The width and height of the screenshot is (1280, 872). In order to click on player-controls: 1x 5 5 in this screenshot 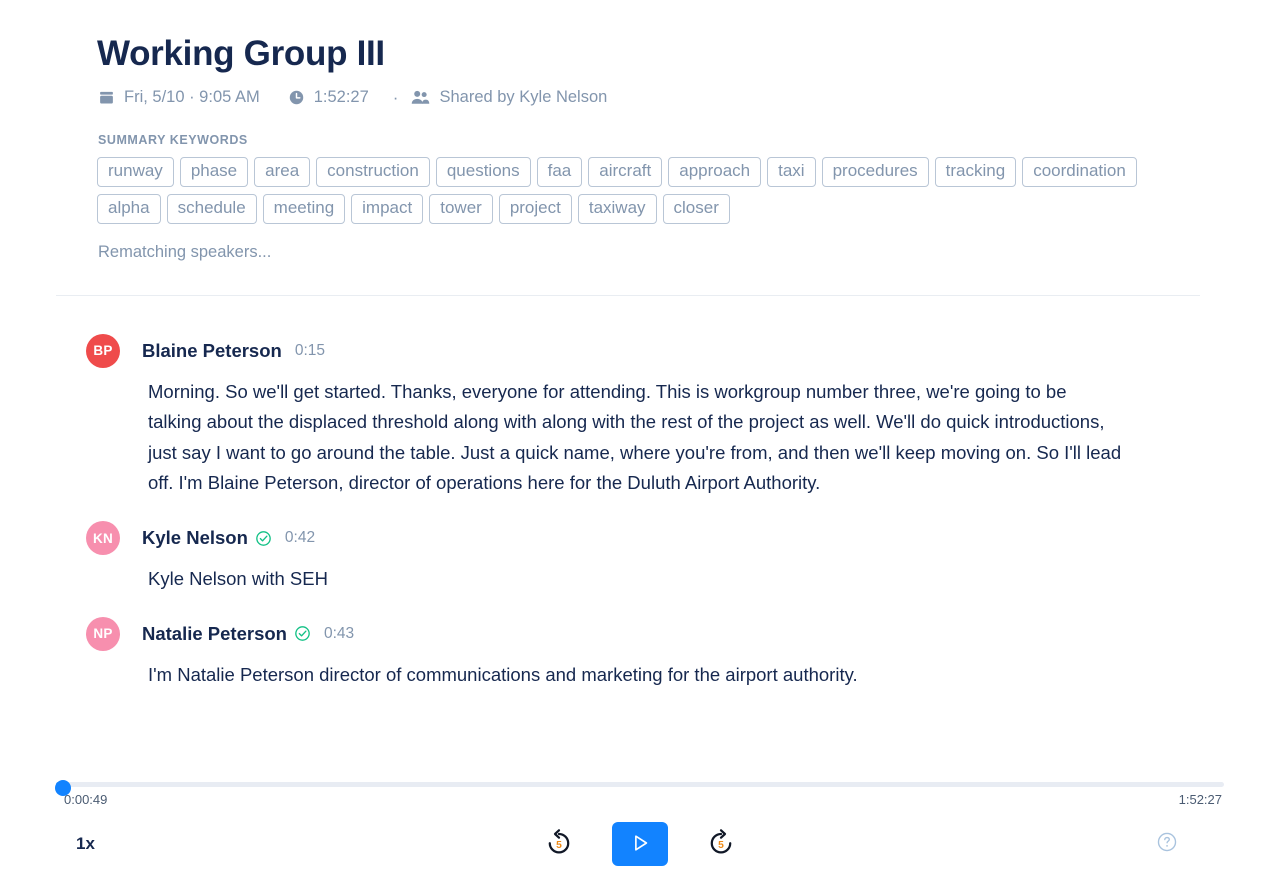, I will do `click(640, 844)`.